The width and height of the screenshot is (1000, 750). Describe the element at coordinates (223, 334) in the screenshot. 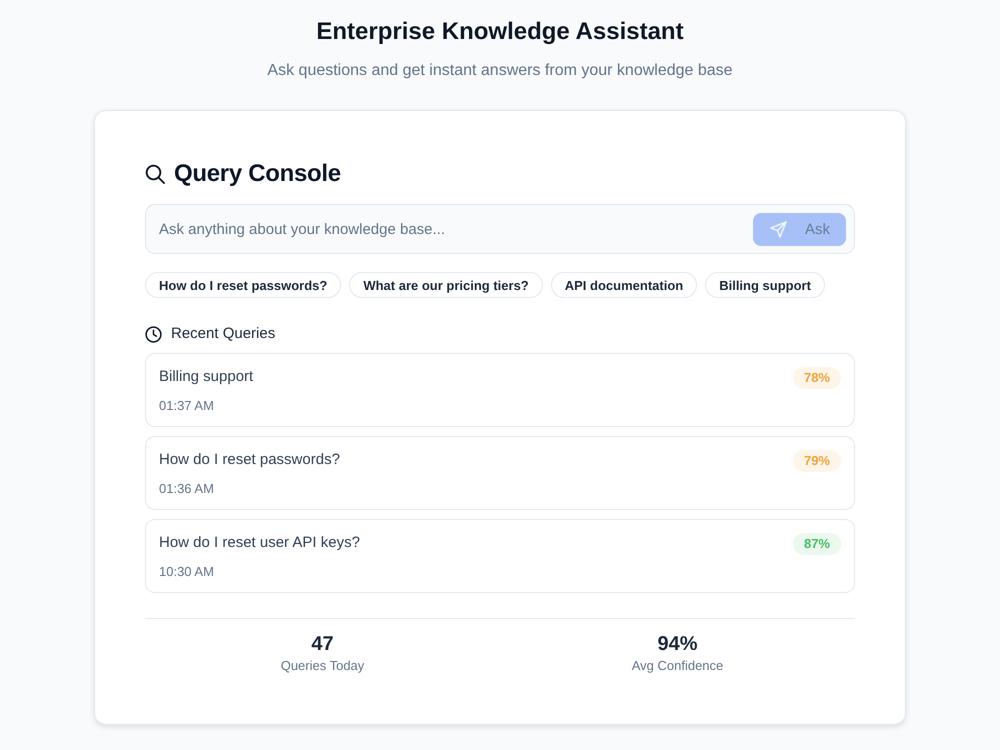

I see `section-heading: Recent Queries` at that location.